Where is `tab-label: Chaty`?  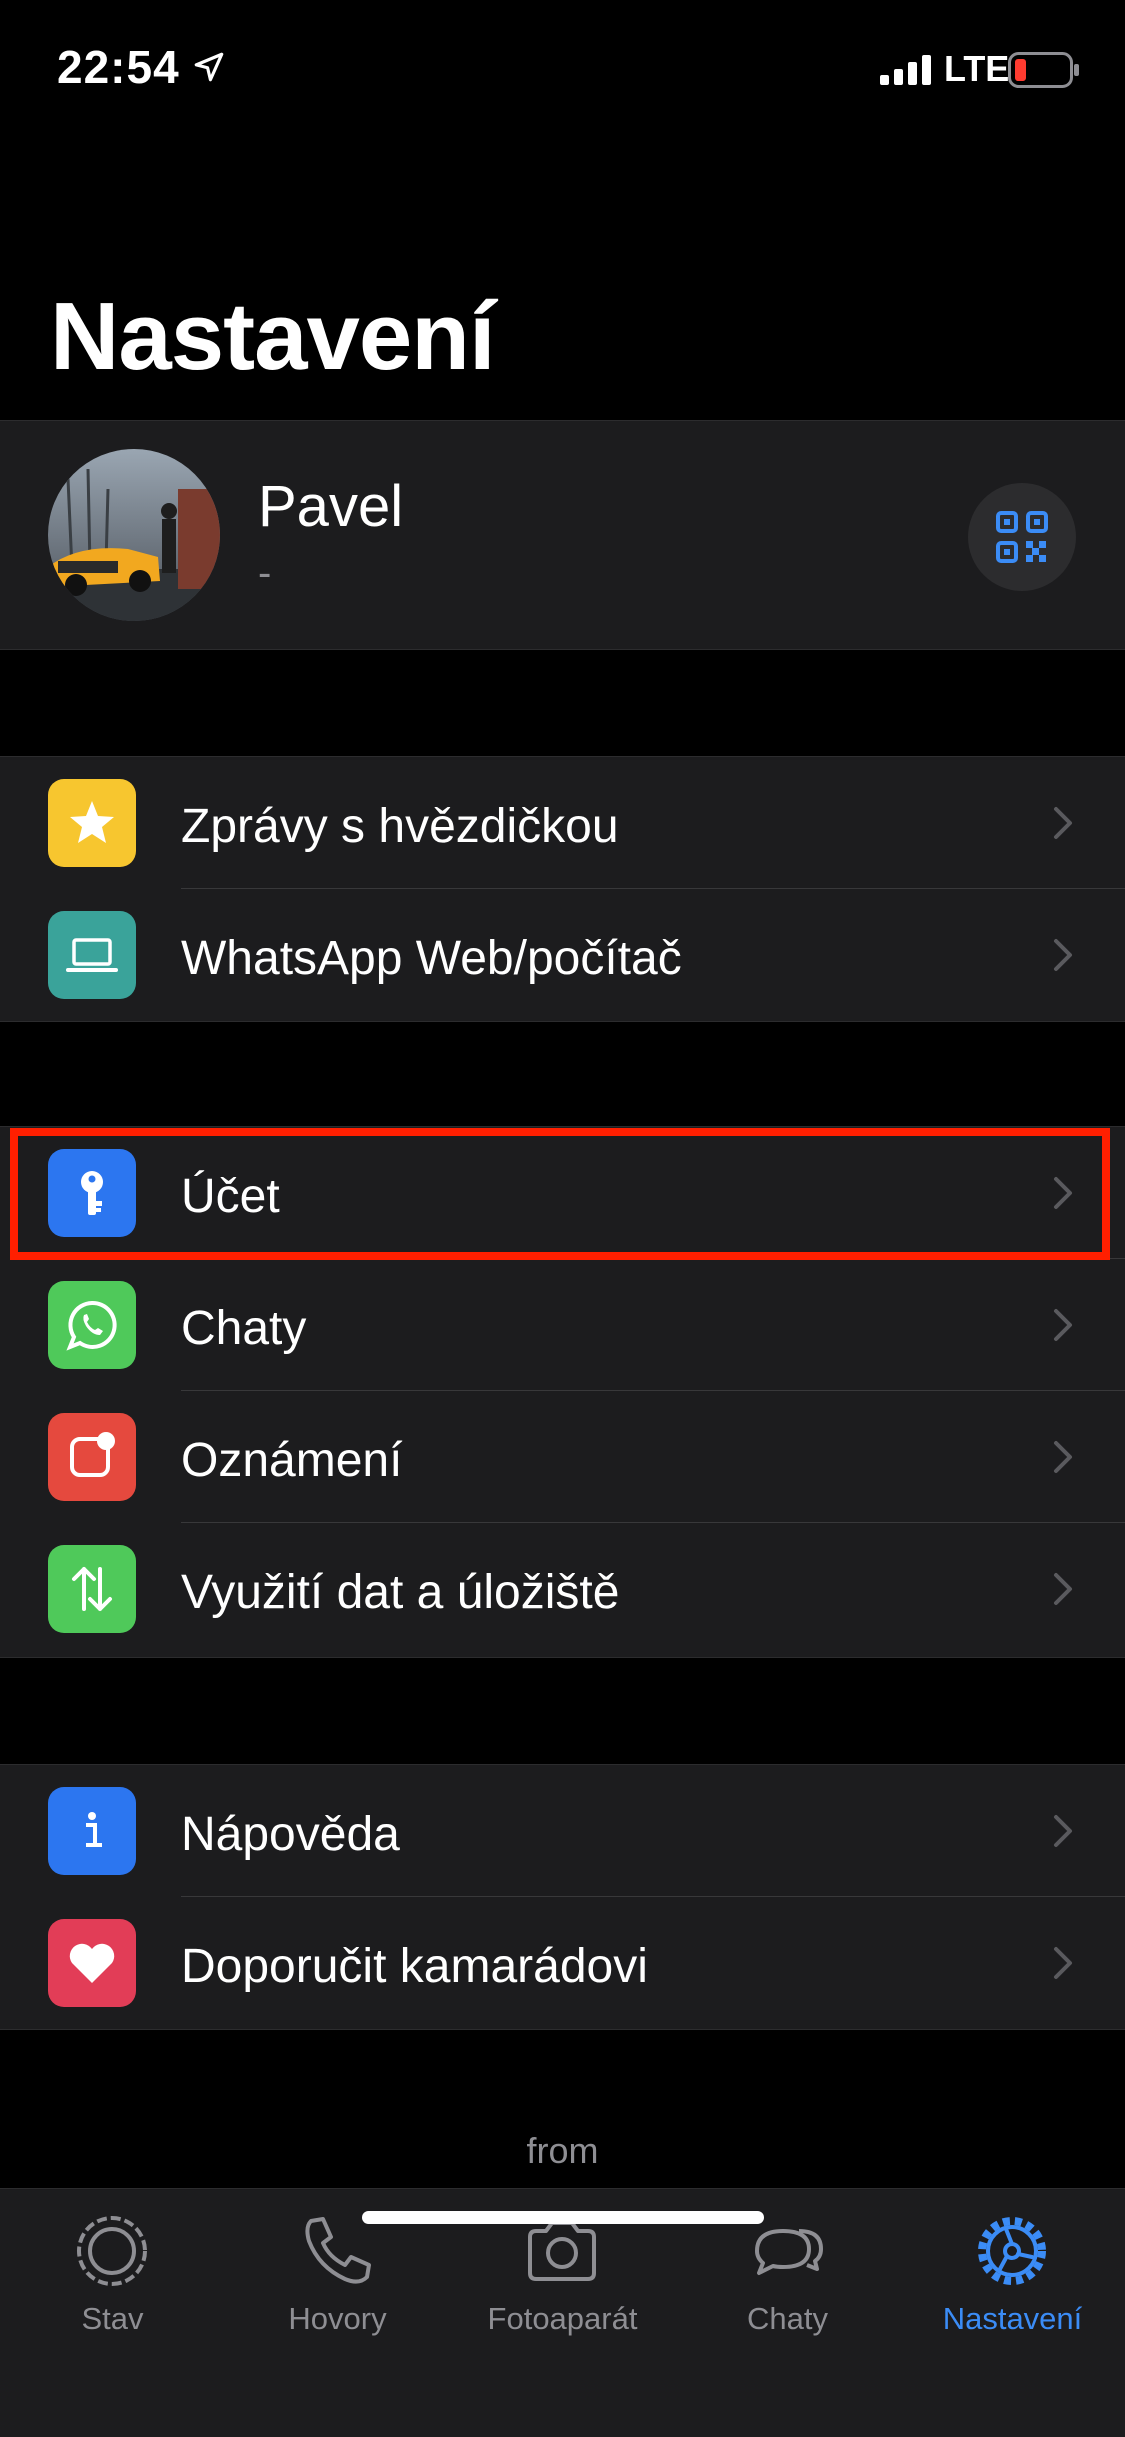 tab-label: Chaty is located at coordinates (787, 2318).